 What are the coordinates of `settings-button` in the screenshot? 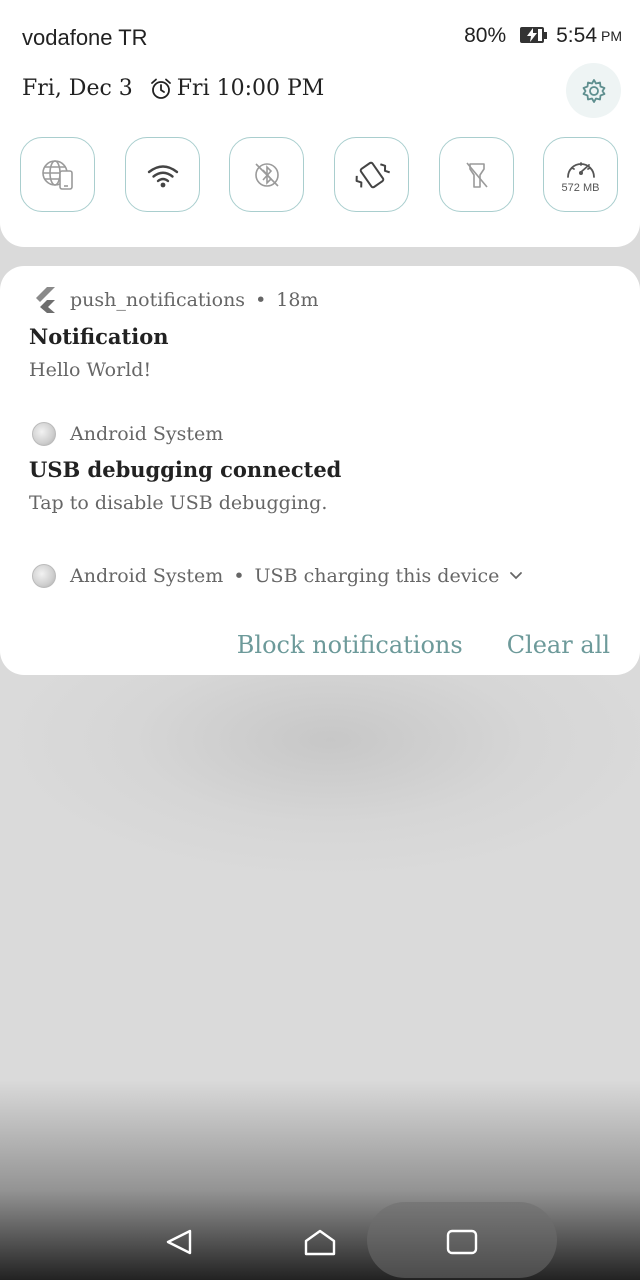 It's located at (593, 90).